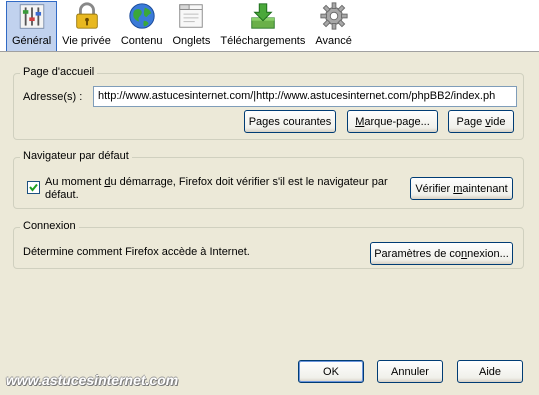 This screenshot has width=539, height=395. I want to click on tab-general-label: Général, so click(32, 41).